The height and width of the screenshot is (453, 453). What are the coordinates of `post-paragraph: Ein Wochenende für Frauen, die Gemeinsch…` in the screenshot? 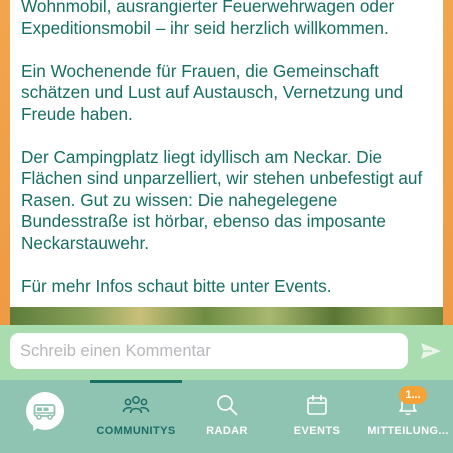 It's located at (212, 92).